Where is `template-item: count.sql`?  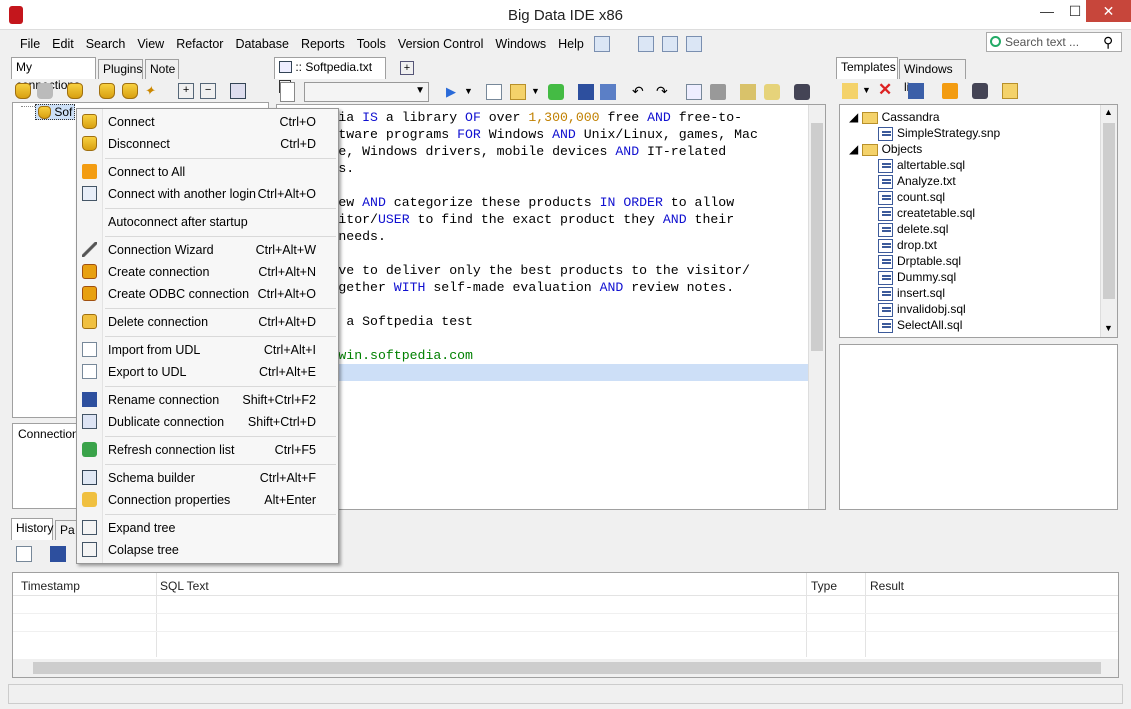 template-item: count.sql is located at coordinates (911, 197).